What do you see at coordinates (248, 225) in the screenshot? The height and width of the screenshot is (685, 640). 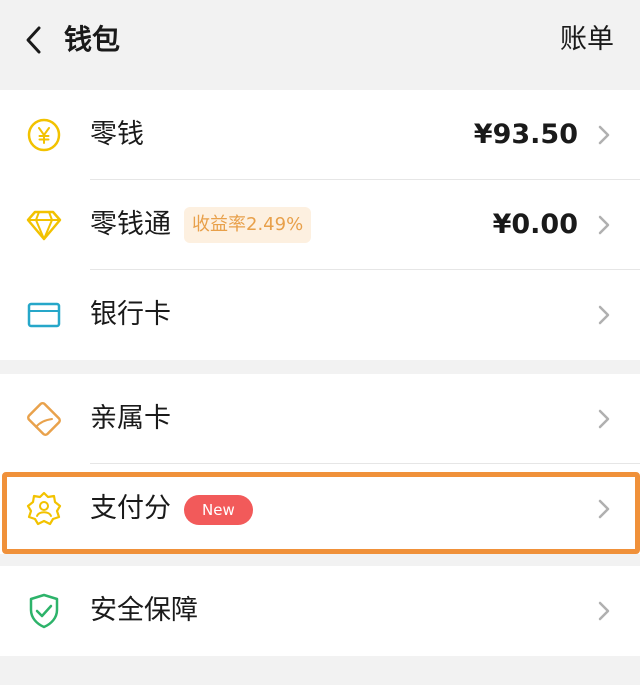 I see `yield-rate-badge: 收益率2.49%` at bounding box center [248, 225].